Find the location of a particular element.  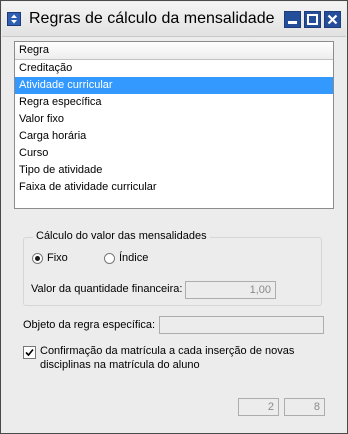

financial-quantity-label: Valor da quantidade financeira: is located at coordinates (107, 289).